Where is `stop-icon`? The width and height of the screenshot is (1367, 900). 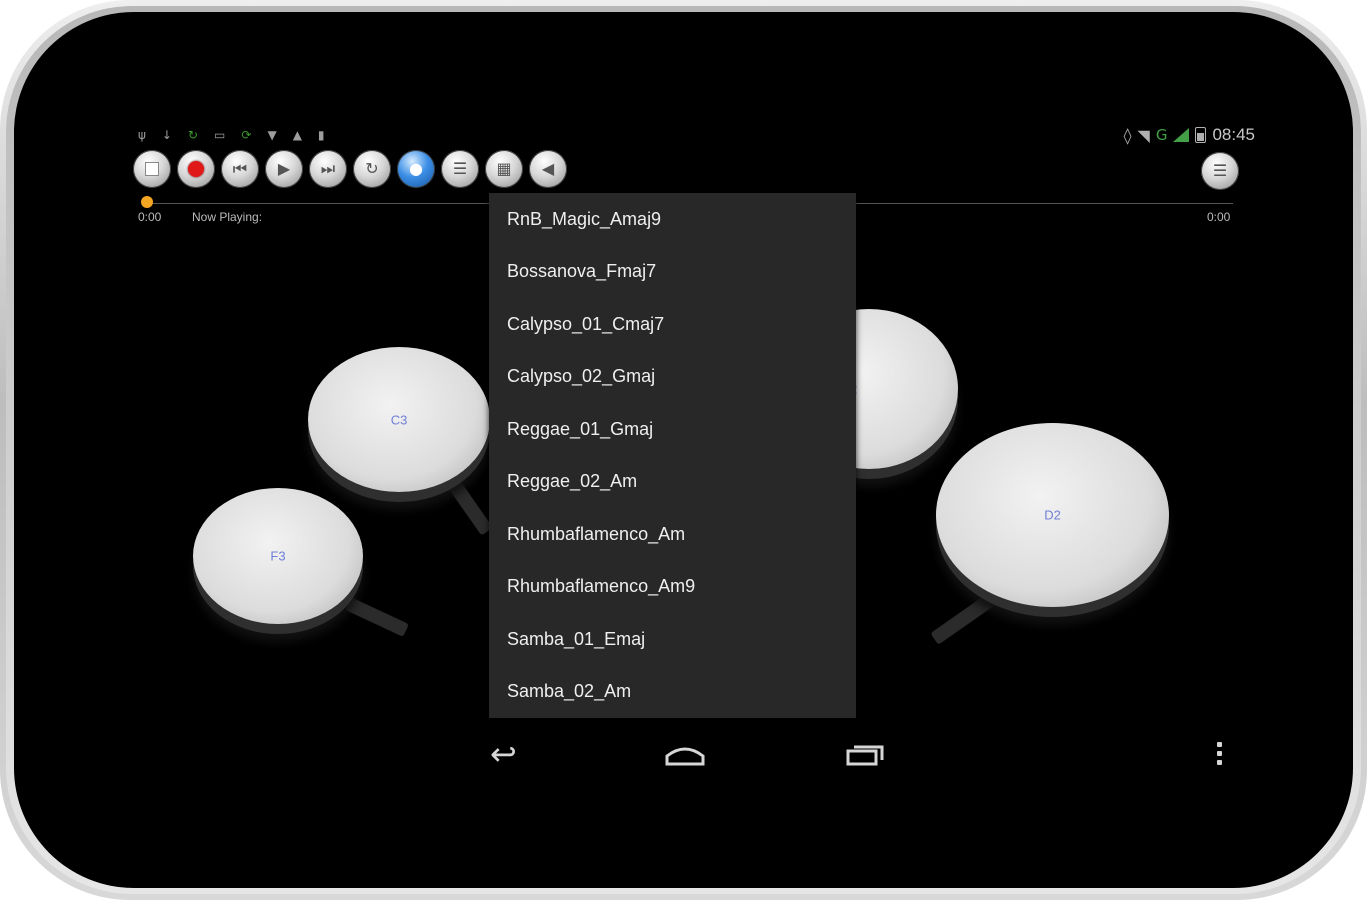
stop-icon is located at coordinates (152, 169).